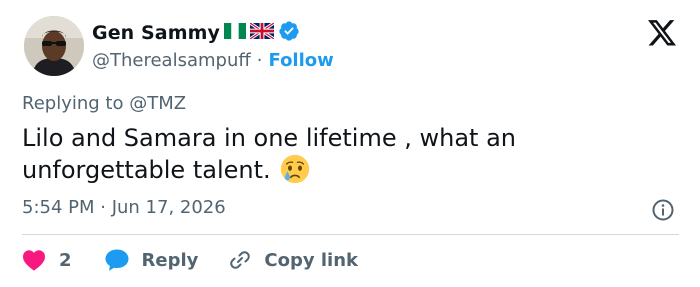  I want to click on like-count: 2, so click(65, 260).